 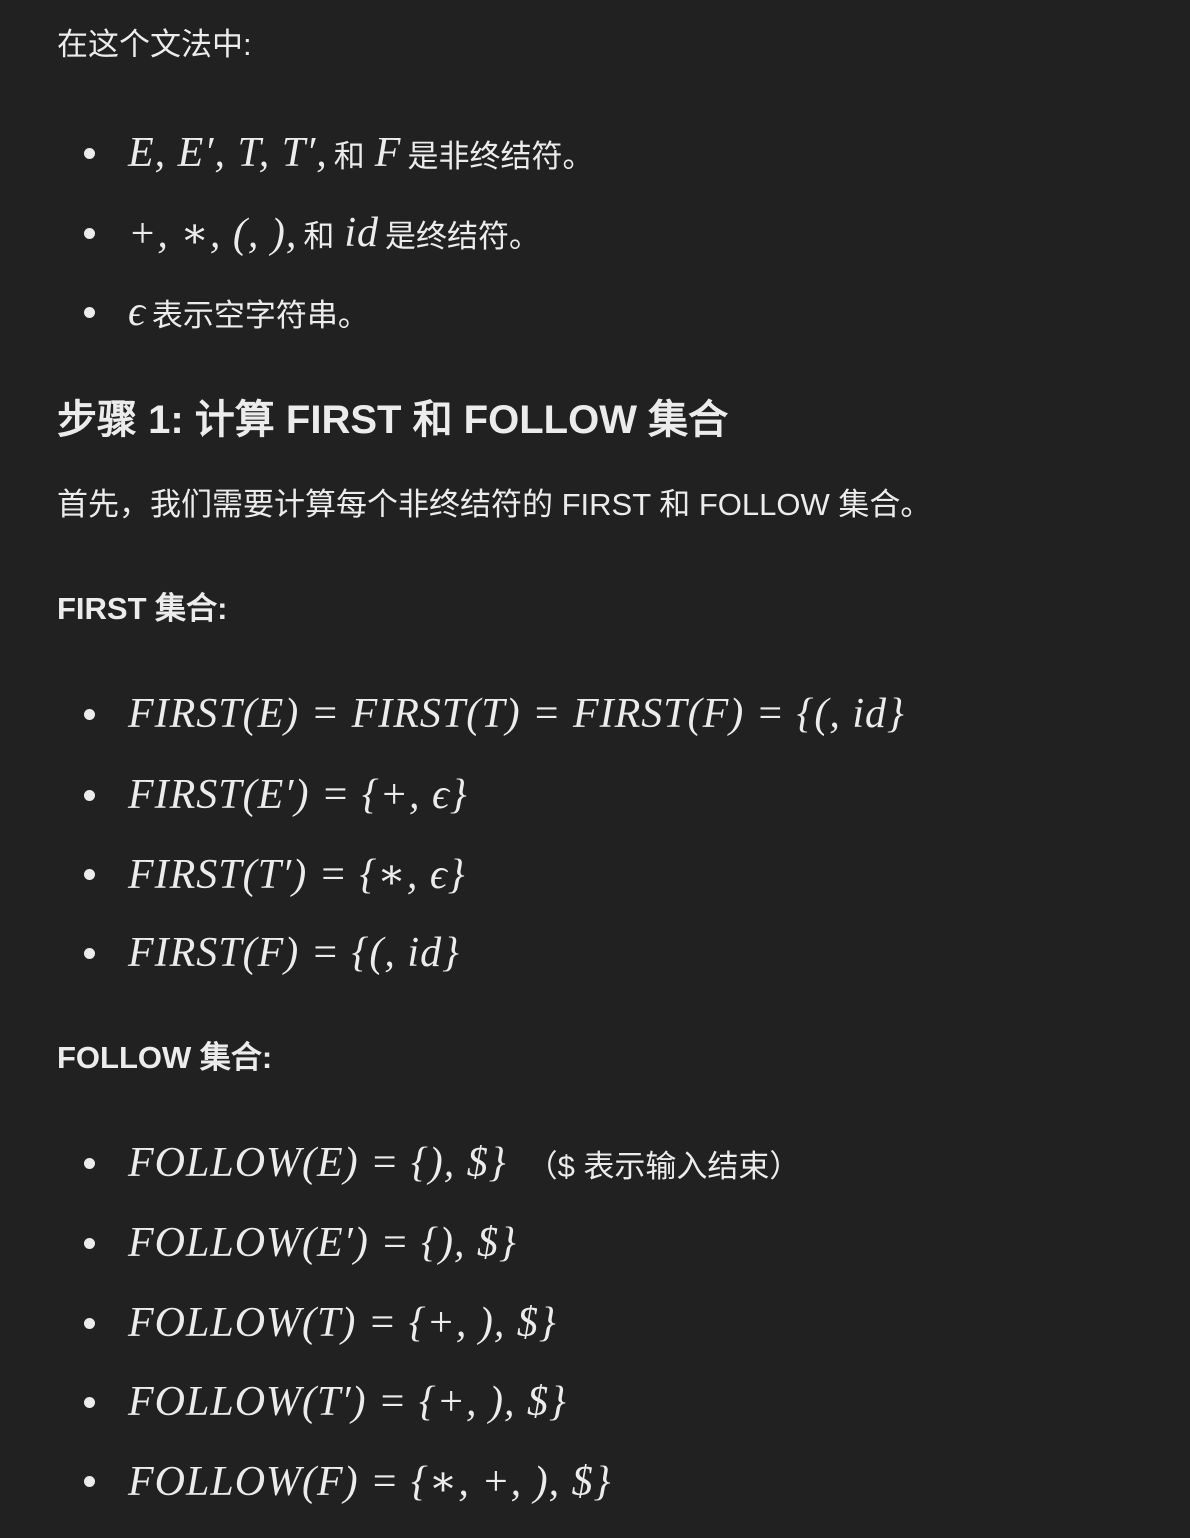 What do you see at coordinates (463, 236) in the screenshot?
I see `text: 是终结符。` at bounding box center [463, 236].